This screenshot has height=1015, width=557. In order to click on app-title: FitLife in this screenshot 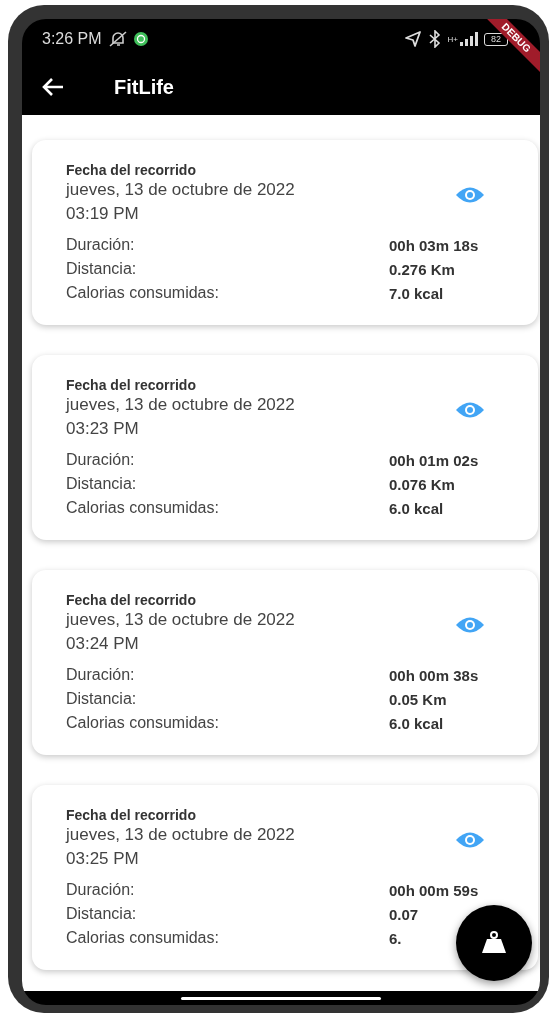, I will do `click(144, 87)`.